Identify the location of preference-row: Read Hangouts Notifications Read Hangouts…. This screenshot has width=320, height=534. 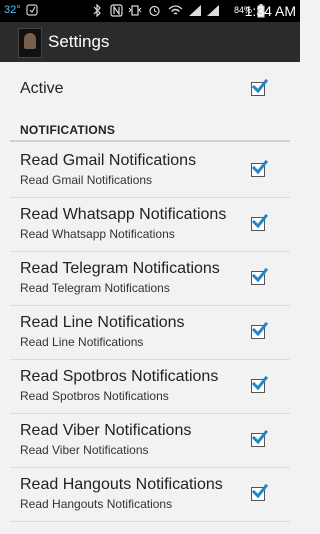
(150, 495).